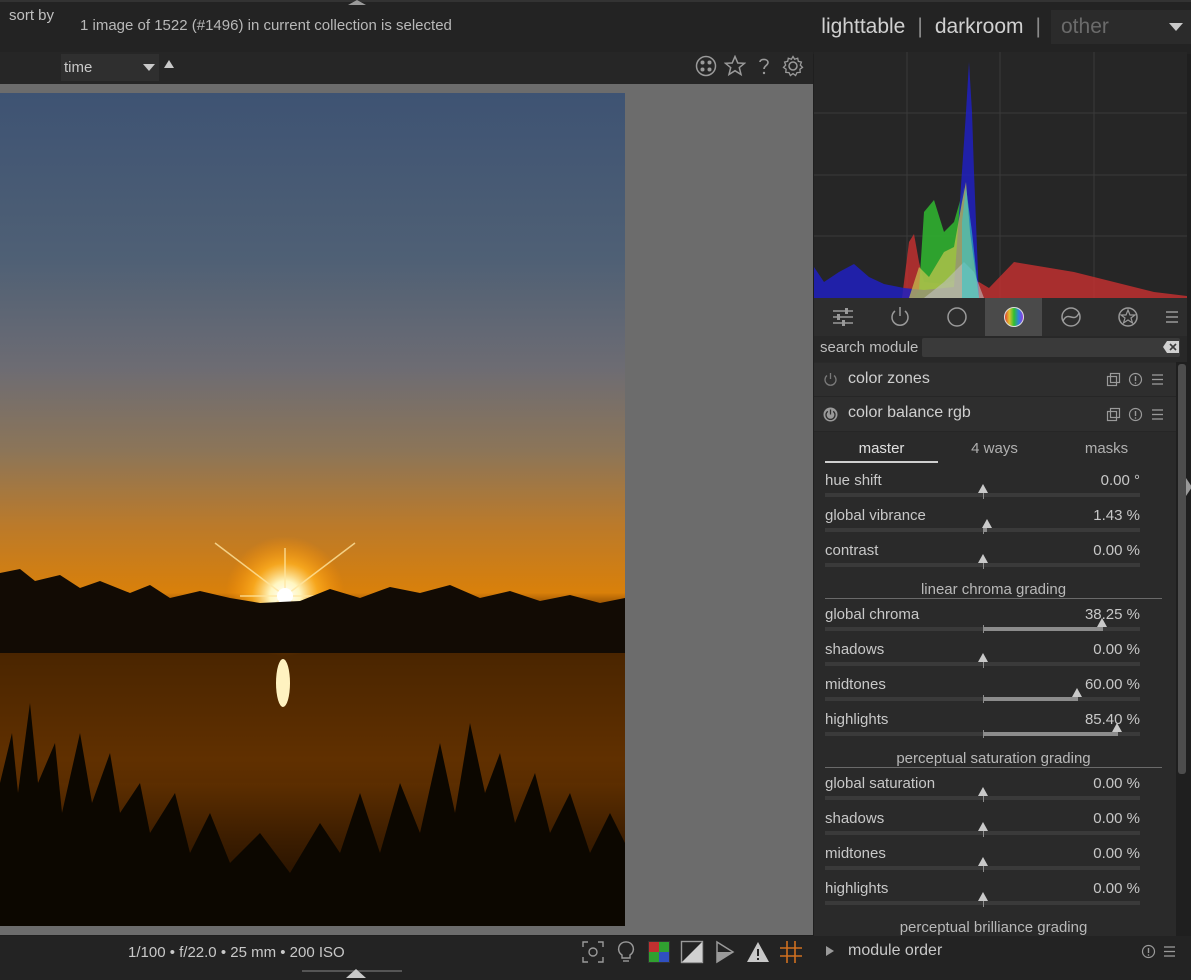  What do you see at coordinates (993, 767) in the screenshot?
I see `section-divider` at bounding box center [993, 767].